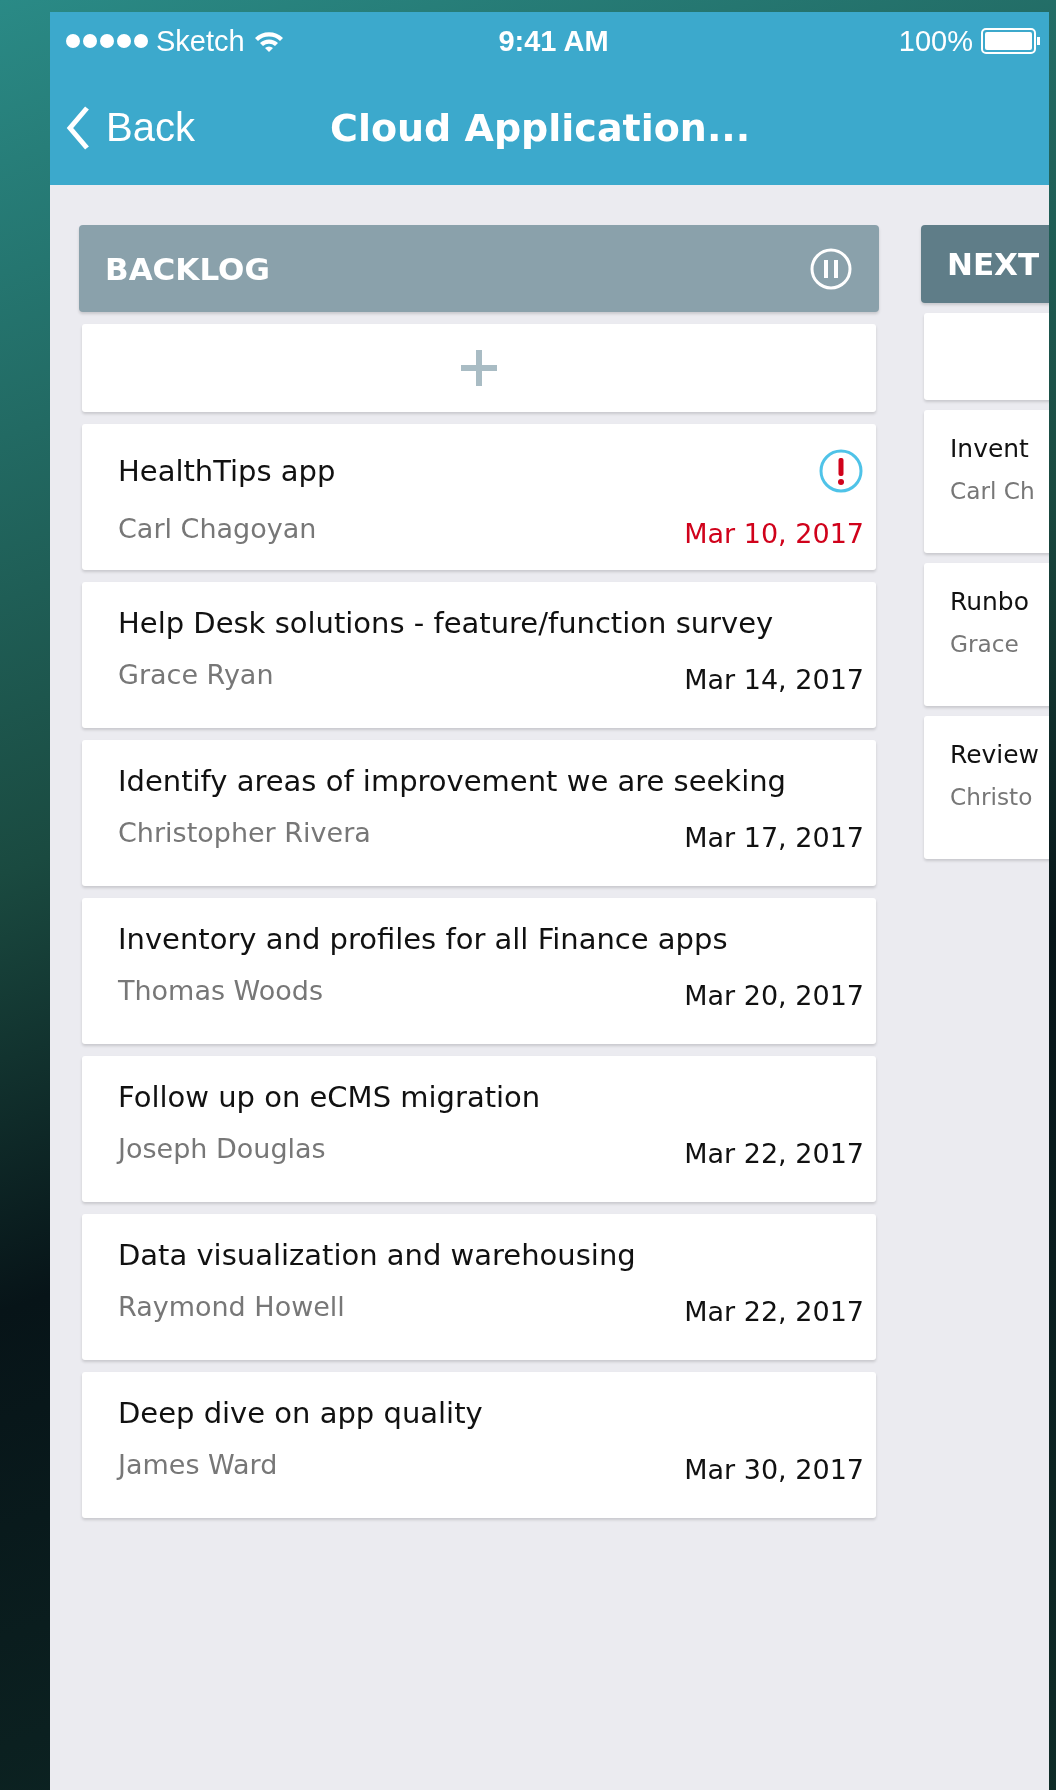  What do you see at coordinates (231, 1306) in the screenshot?
I see `task-owner: Raymond Howell` at bounding box center [231, 1306].